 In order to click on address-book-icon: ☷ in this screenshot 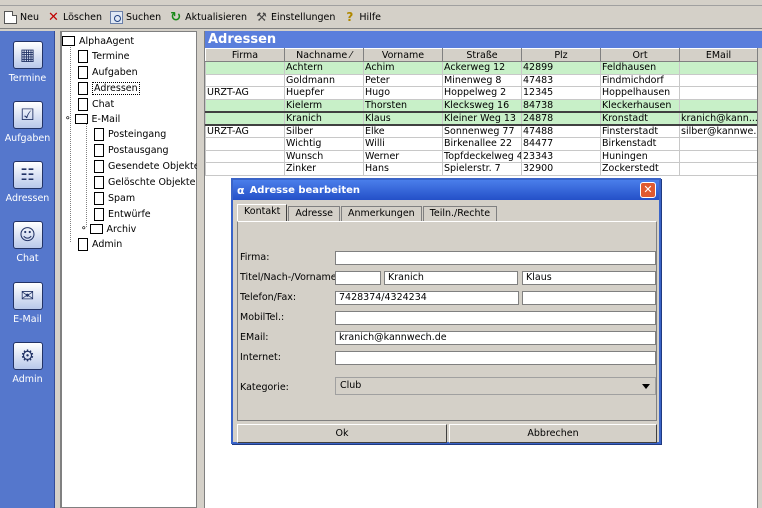, I will do `click(27, 175)`.